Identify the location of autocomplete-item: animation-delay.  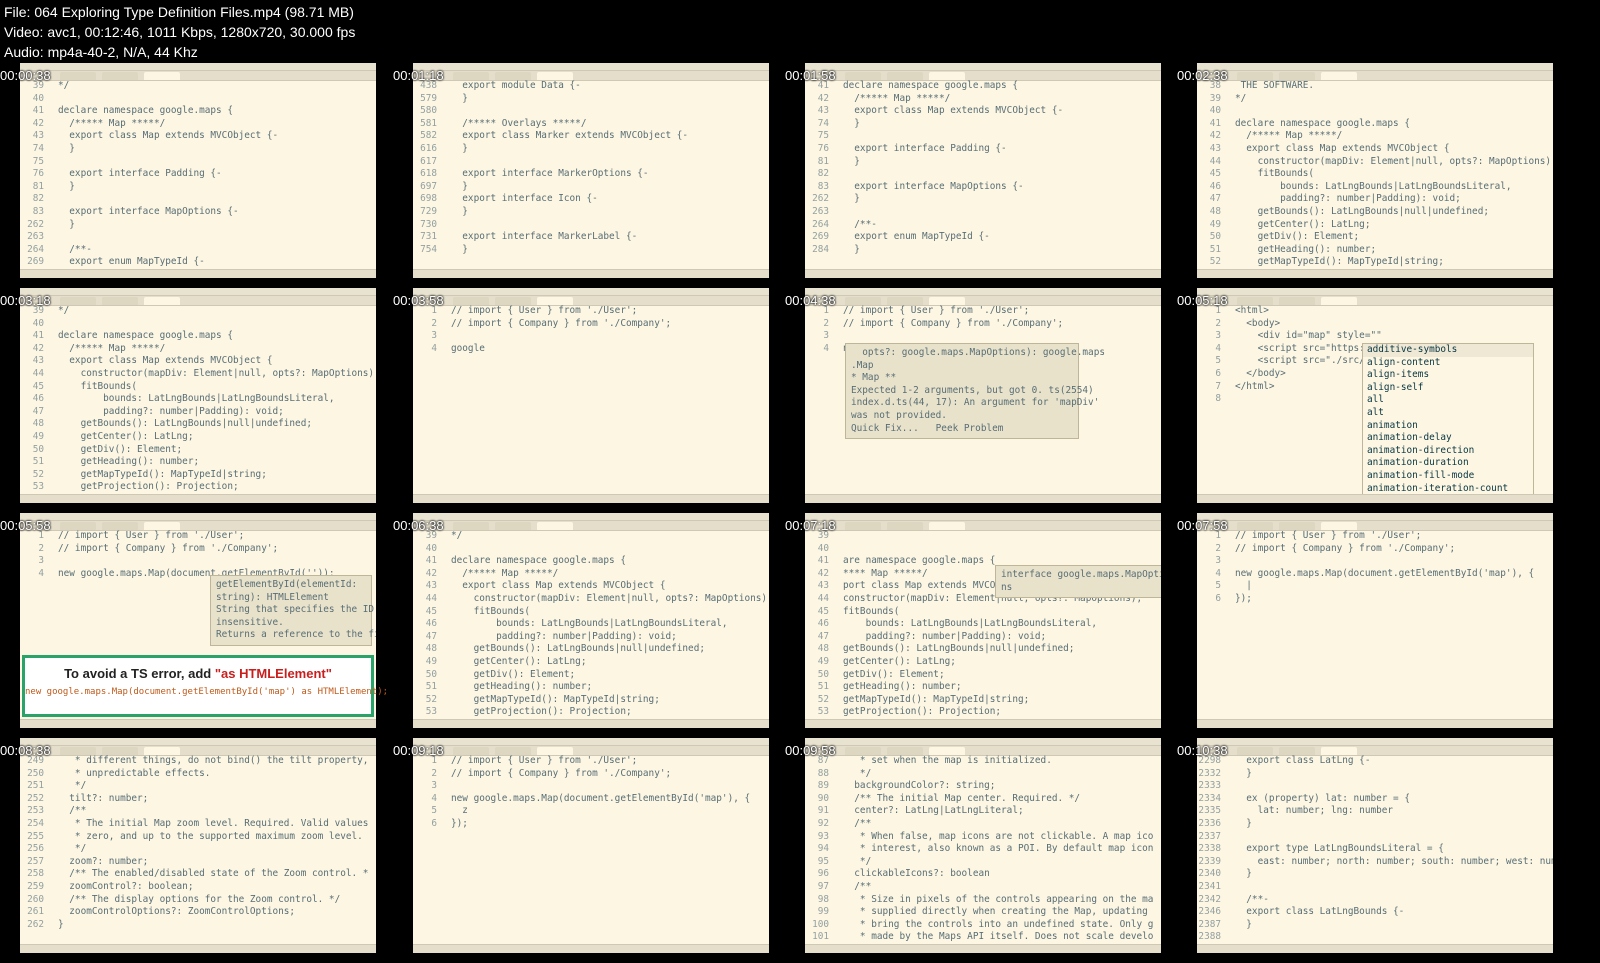
(1448, 438).